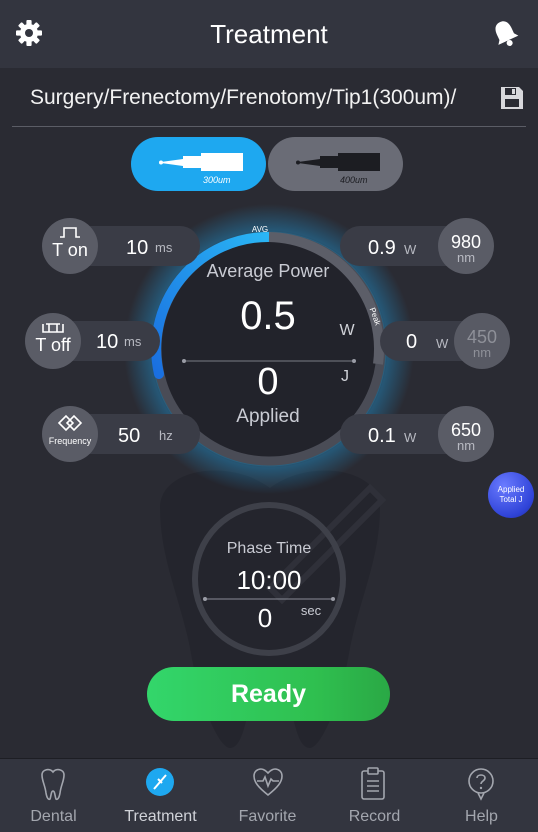 The width and height of the screenshot is (538, 832). Describe the element at coordinates (345, 376) in the screenshot. I see `applied-energy-unit: J` at that location.